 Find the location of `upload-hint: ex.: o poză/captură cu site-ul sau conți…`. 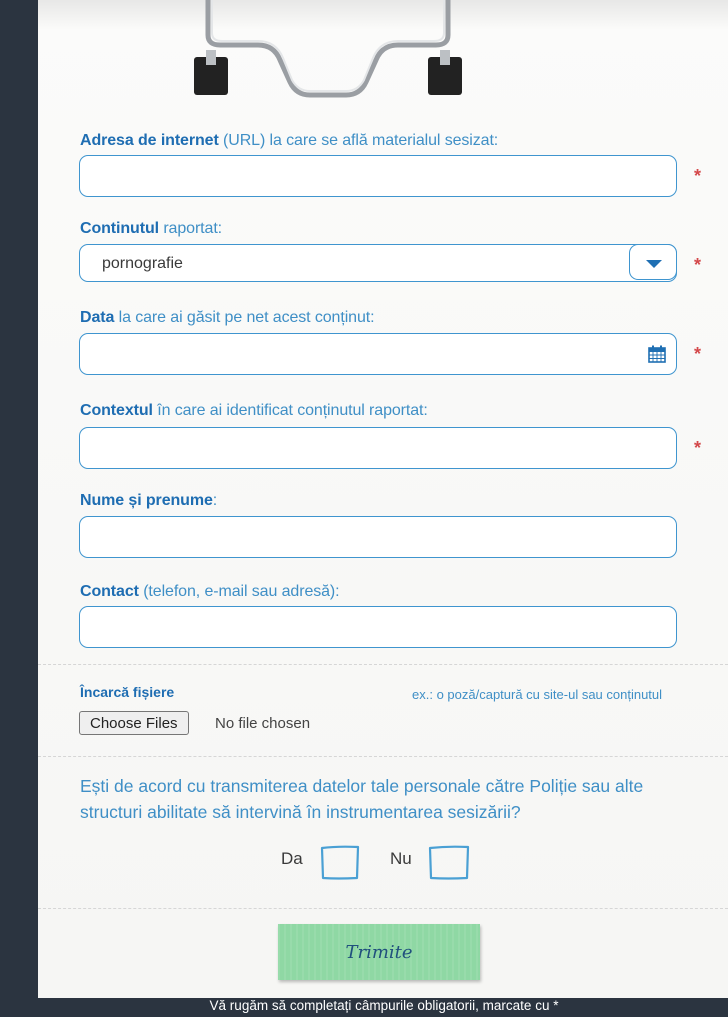

upload-hint: ex.: o poză/captură cu site-ul sau conți… is located at coordinates (537, 694).